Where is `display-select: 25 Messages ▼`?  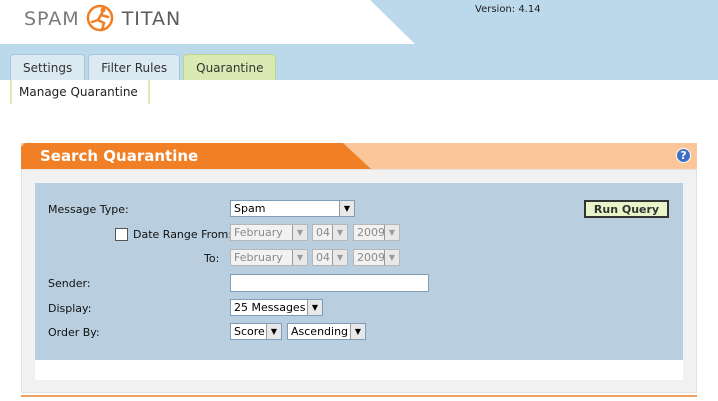 display-select: 25 Messages ▼ is located at coordinates (276, 307).